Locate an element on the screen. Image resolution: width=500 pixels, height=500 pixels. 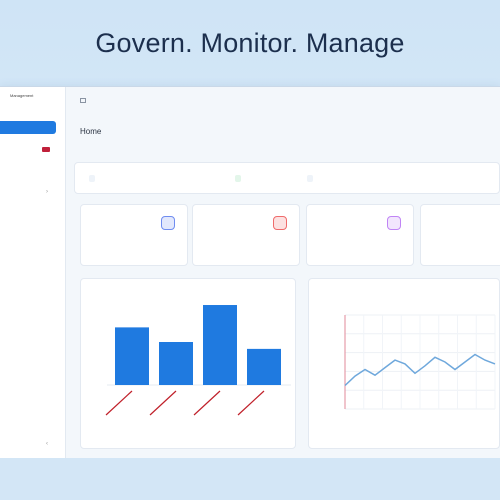
sidebar-item: › is located at coordinates (28, 193).